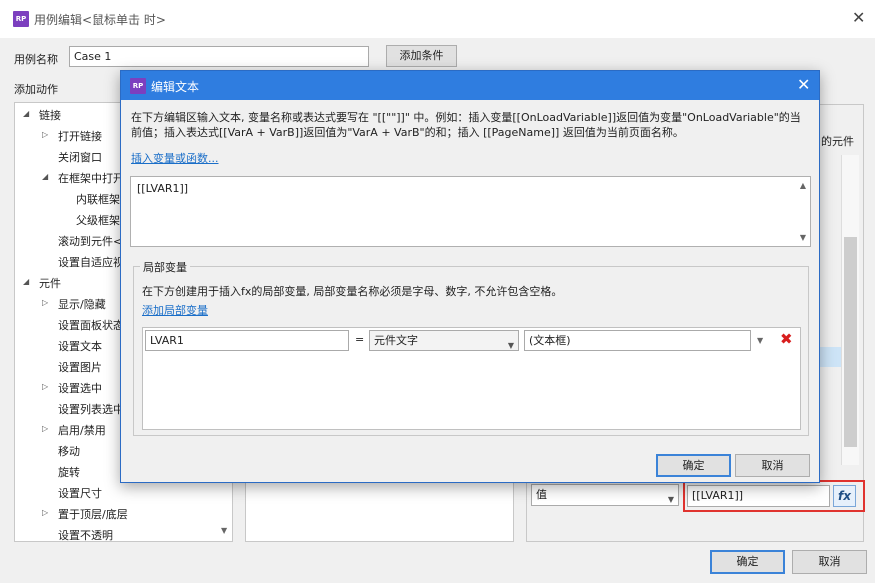  Describe the element at coordinates (437, 19) in the screenshot. I see `case-editor-titlebar: RP 用例编辑<鼠标单击 时> ✕` at that location.